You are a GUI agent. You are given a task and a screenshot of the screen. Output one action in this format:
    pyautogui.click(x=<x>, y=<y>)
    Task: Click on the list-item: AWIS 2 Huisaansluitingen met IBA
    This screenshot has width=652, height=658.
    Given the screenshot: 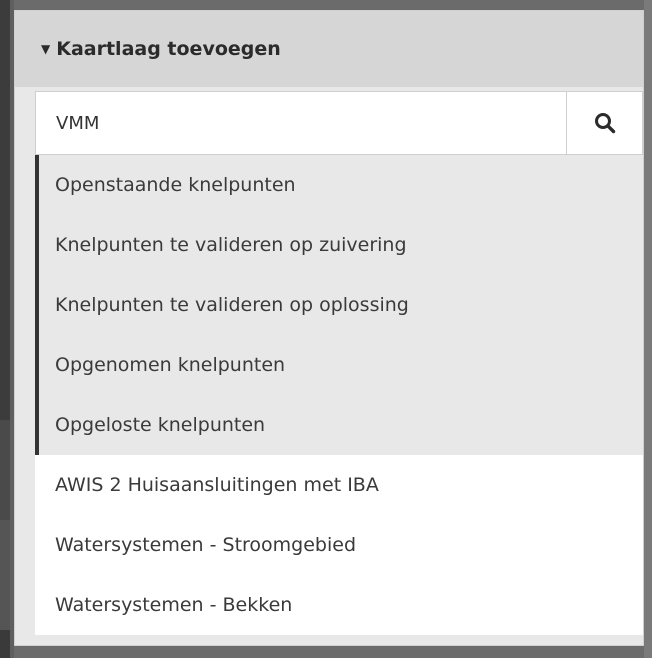 What is the action you would take?
    pyautogui.click(x=339, y=485)
    